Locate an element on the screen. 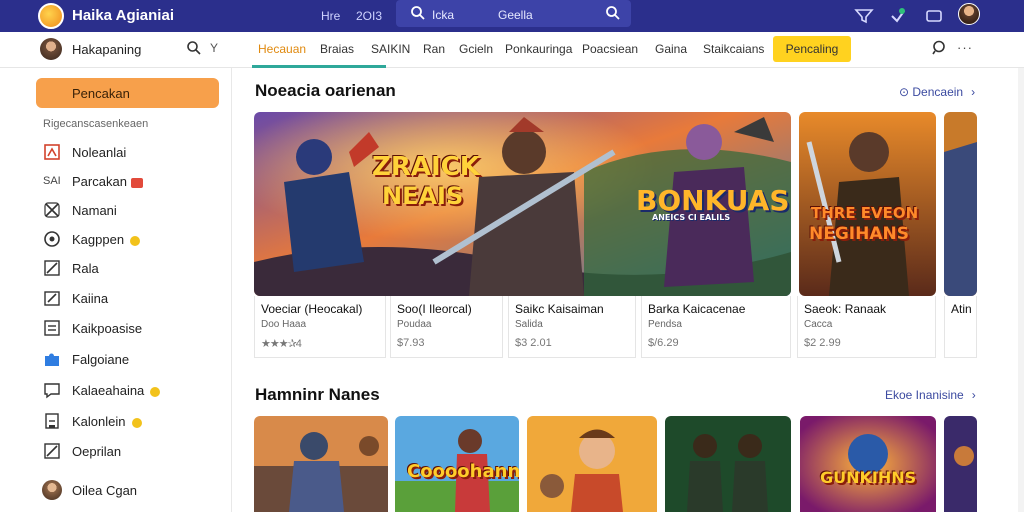  game-logo-text: GUNKIHNS is located at coordinates (868, 477).